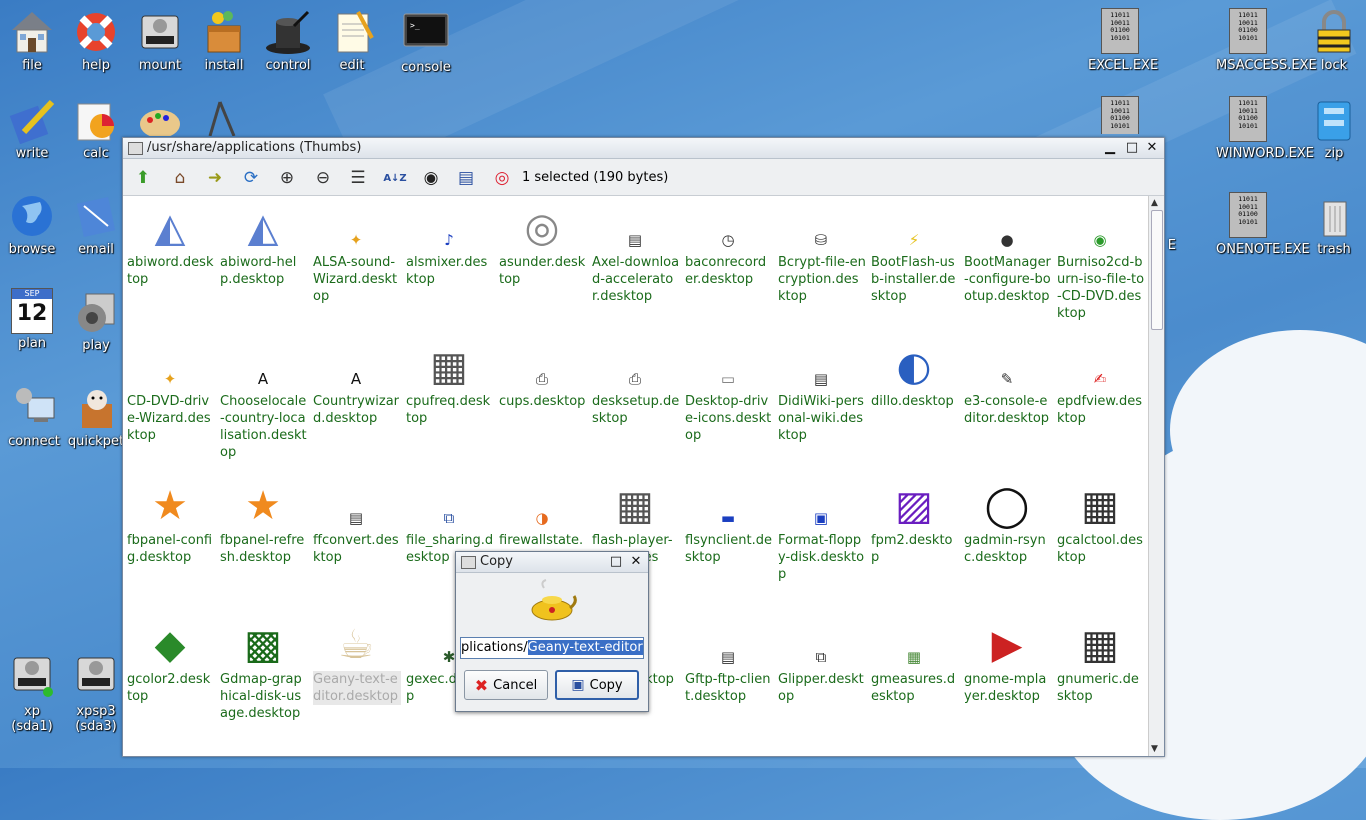  I want to click on dialog-close-button: ✕, so click(636, 561).